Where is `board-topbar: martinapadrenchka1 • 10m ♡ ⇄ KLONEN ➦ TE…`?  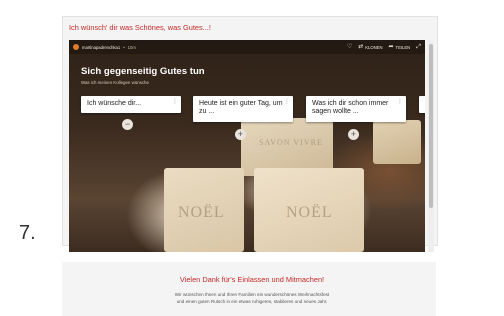
board-topbar: martinapadrenchka1 • 10m ♡ ⇄ KLONEN ➦ TE… is located at coordinates (247, 47).